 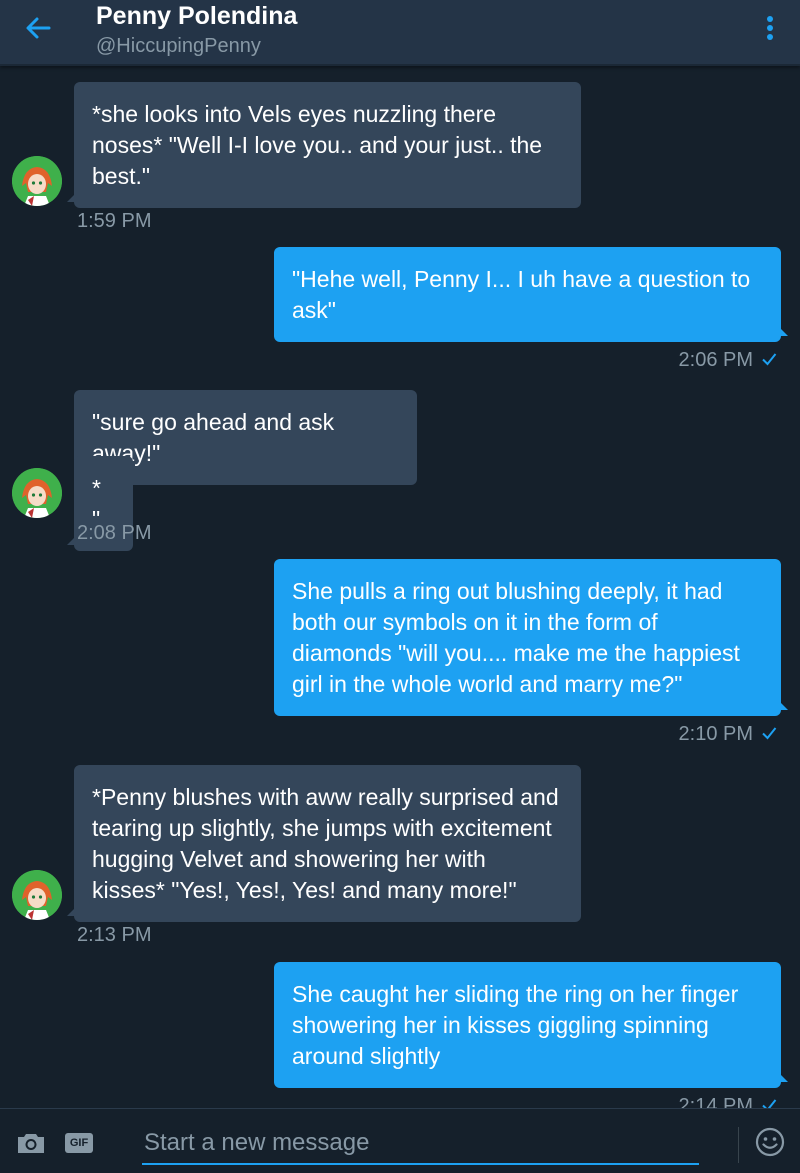 I want to click on conversation-handle: @HiccupingPenny, so click(x=178, y=46).